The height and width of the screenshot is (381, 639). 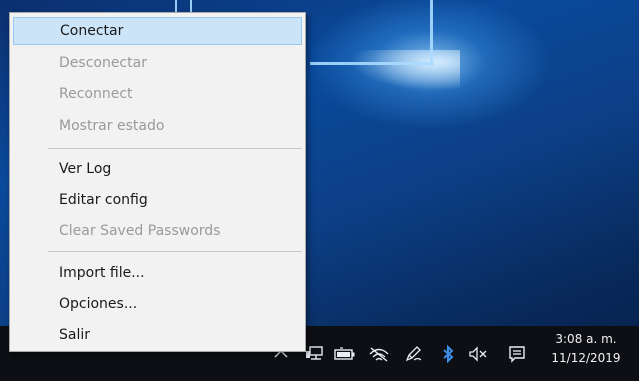 I want to click on menu-item-salir: Salir, so click(x=157, y=335).